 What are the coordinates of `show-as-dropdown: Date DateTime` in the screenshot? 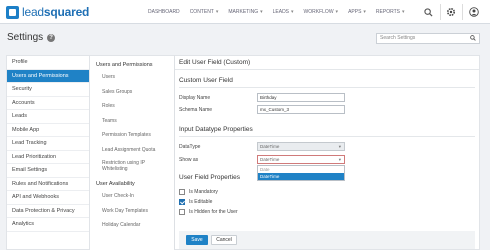 It's located at (301, 173).